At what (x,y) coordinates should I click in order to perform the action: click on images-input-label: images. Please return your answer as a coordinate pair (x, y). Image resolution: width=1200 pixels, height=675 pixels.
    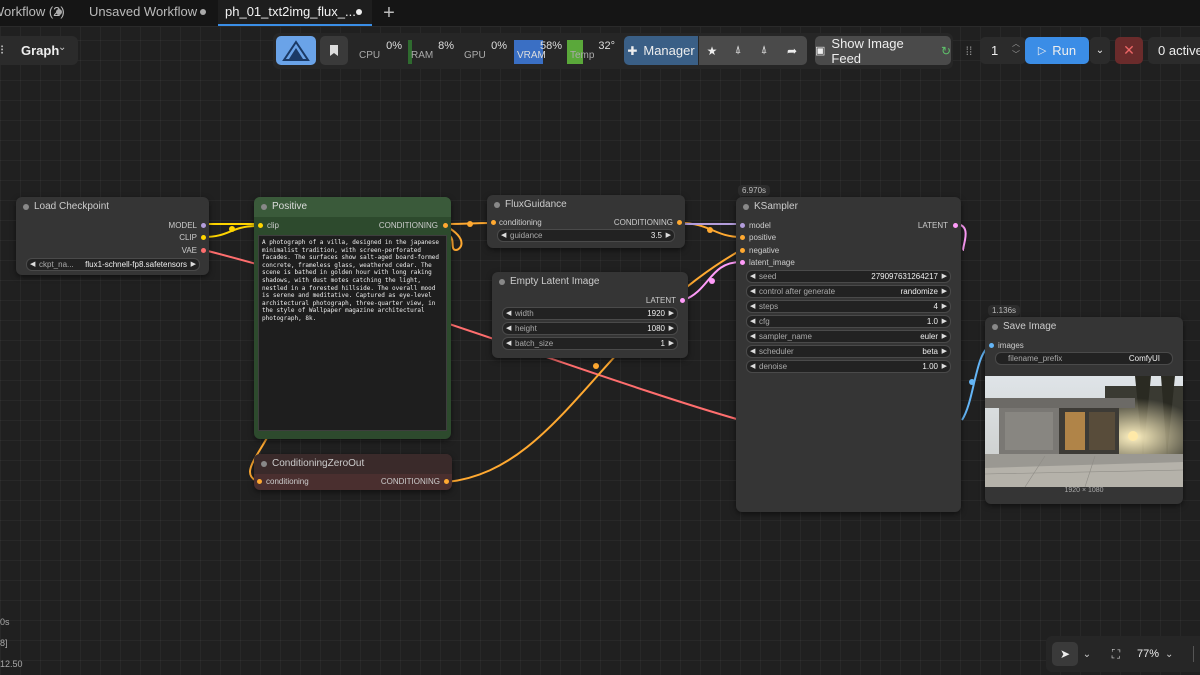
    Looking at the image, I should click on (1011, 345).